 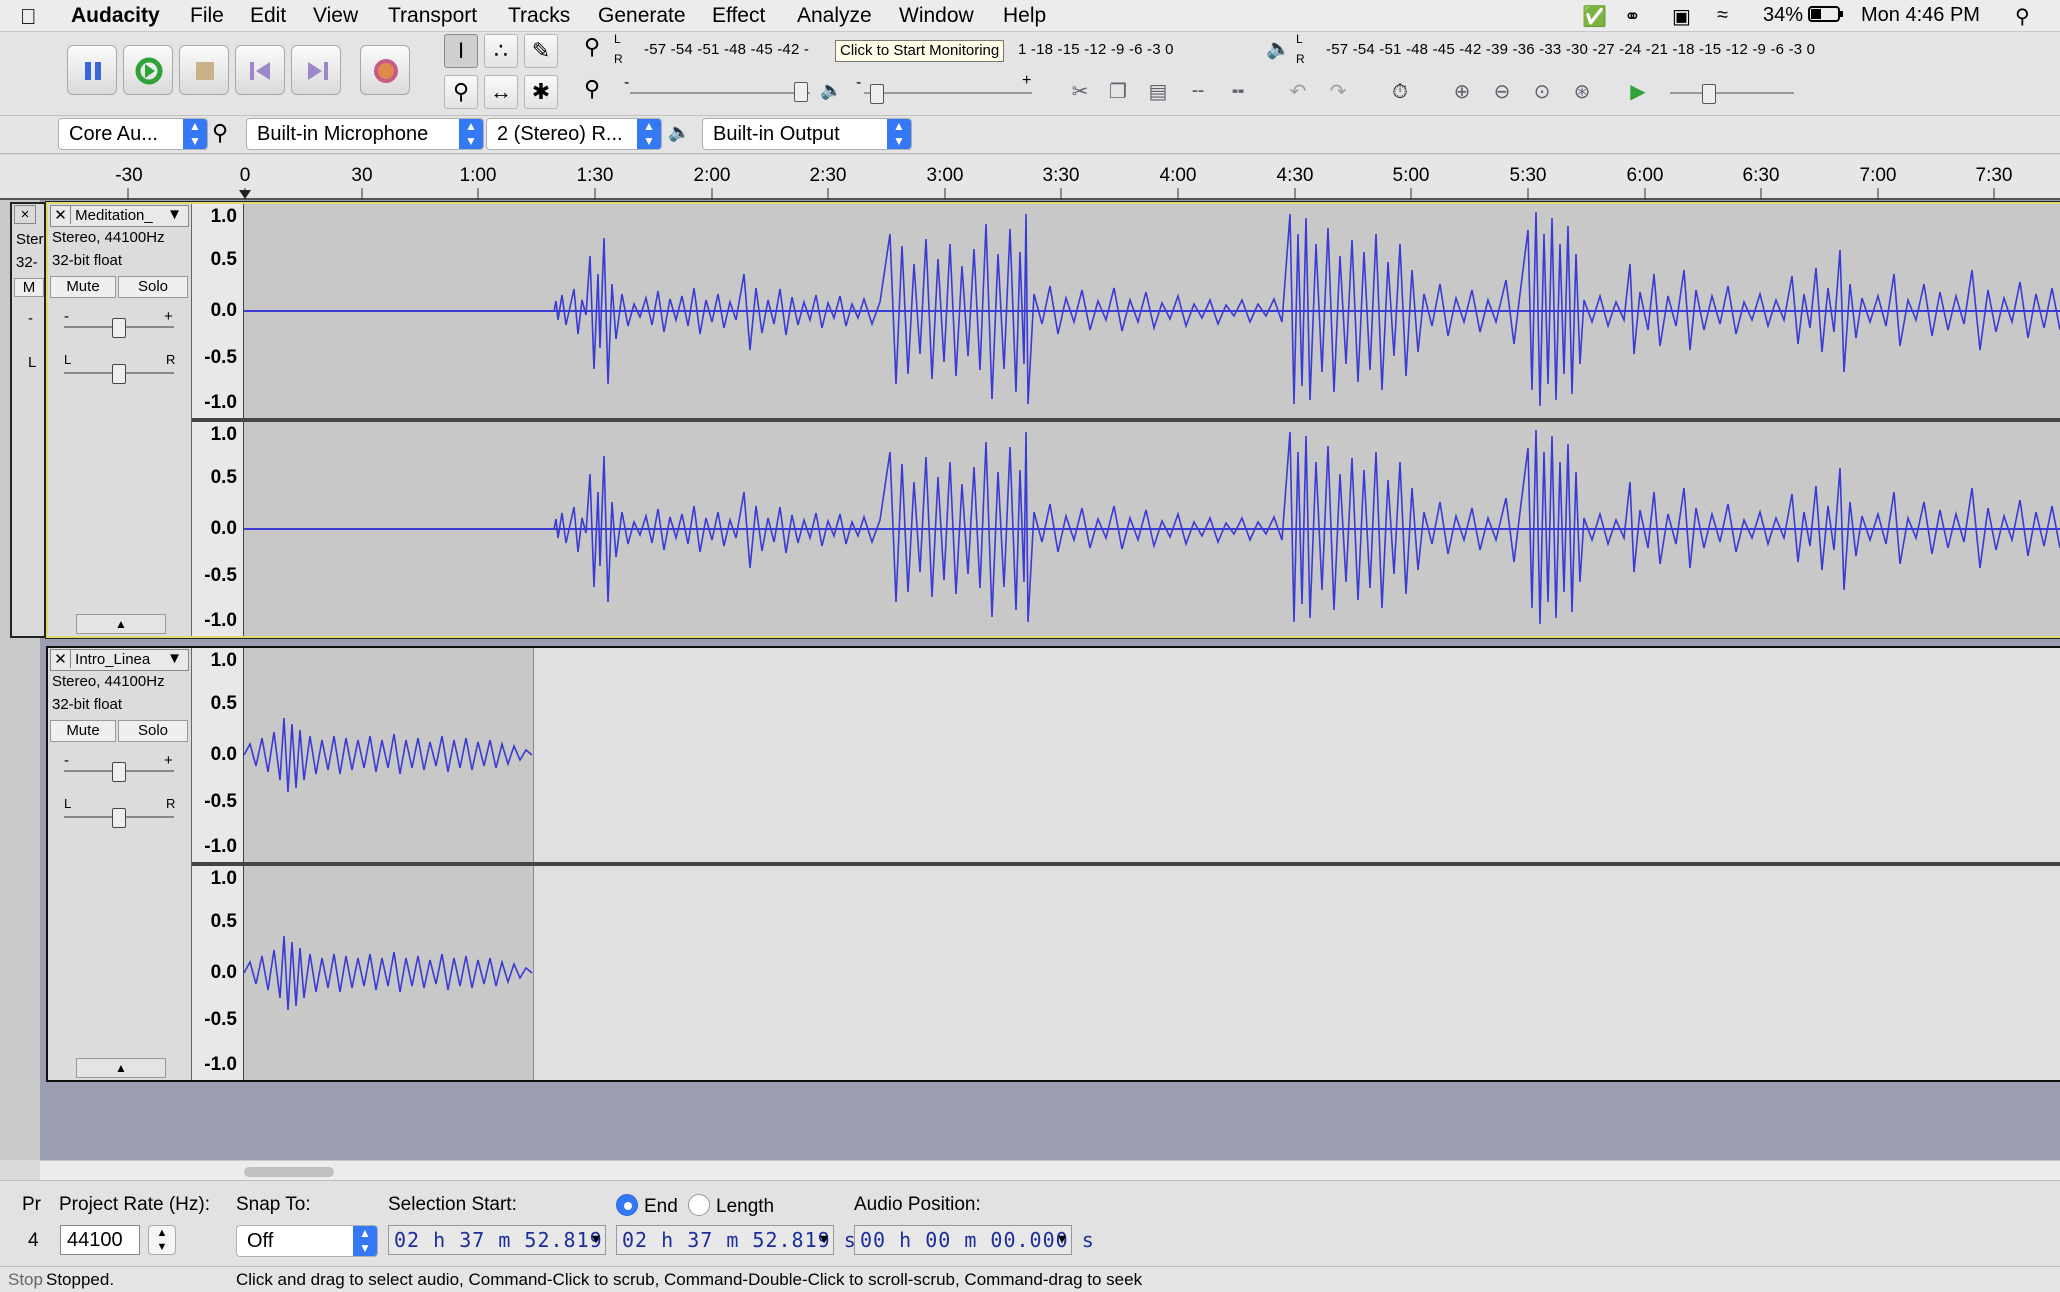 What do you see at coordinates (807, 134) in the screenshot?
I see `output-device-select: Built-in Output ▲ ▼` at bounding box center [807, 134].